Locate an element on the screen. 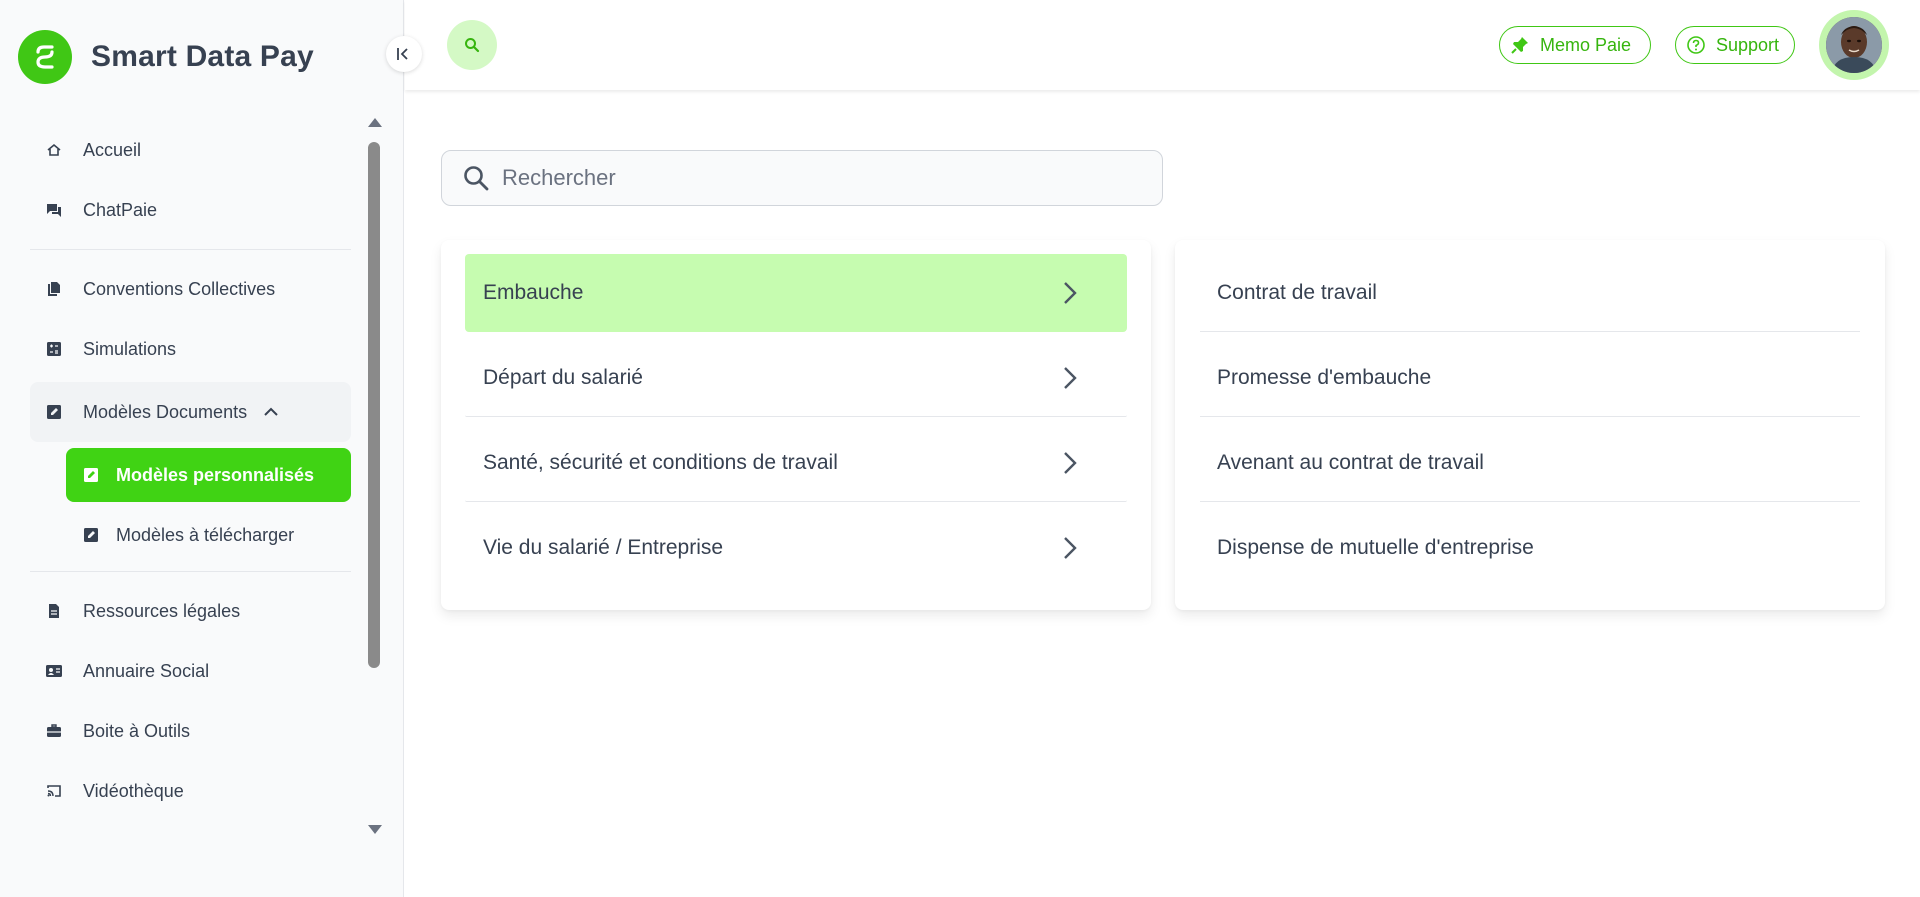 The height and width of the screenshot is (897, 1920). brand-logo-icon is located at coordinates (45, 57).